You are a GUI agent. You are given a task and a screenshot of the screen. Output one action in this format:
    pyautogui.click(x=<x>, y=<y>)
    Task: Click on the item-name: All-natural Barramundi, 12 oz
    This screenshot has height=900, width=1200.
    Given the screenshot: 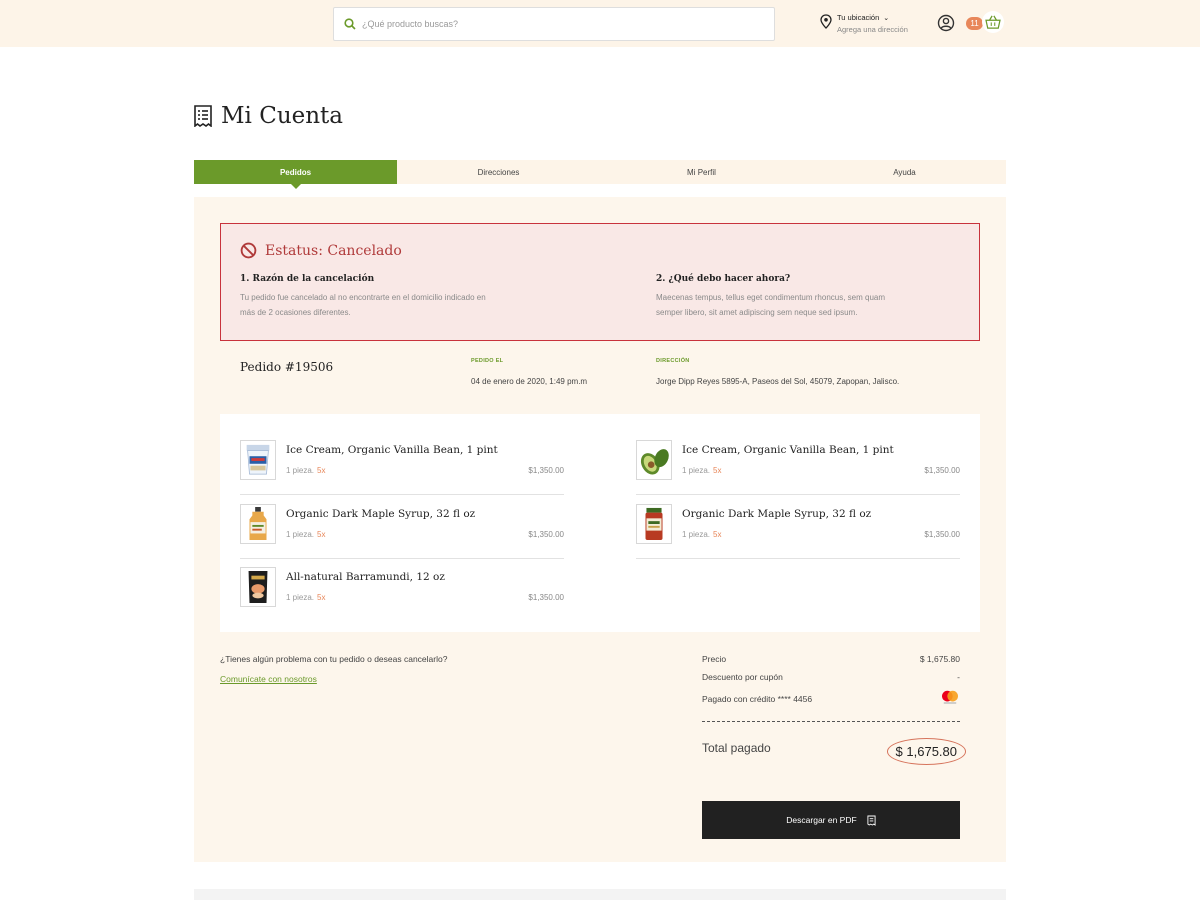 What is the action you would take?
    pyautogui.click(x=365, y=577)
    